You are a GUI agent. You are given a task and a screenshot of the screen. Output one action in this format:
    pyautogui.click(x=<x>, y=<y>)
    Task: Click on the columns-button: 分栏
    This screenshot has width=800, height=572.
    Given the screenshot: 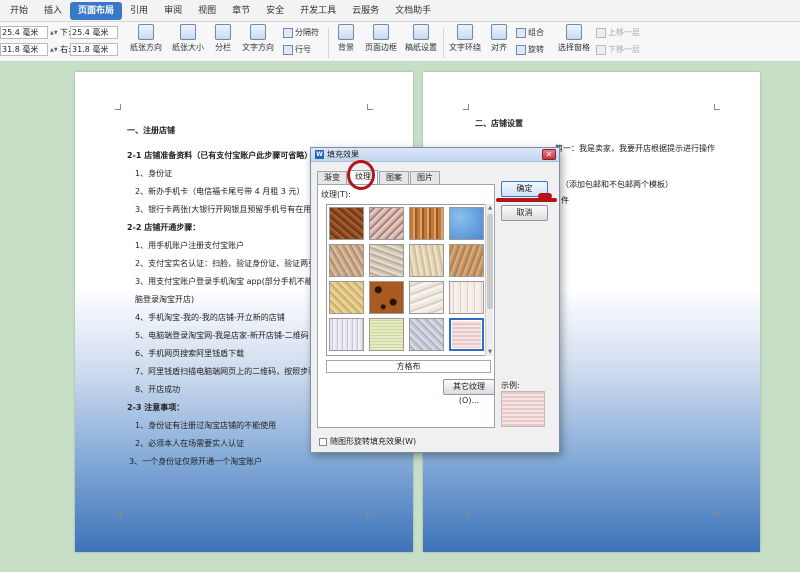 What is the action you would take?
    pyautogui.click(x=223, y=38)
    